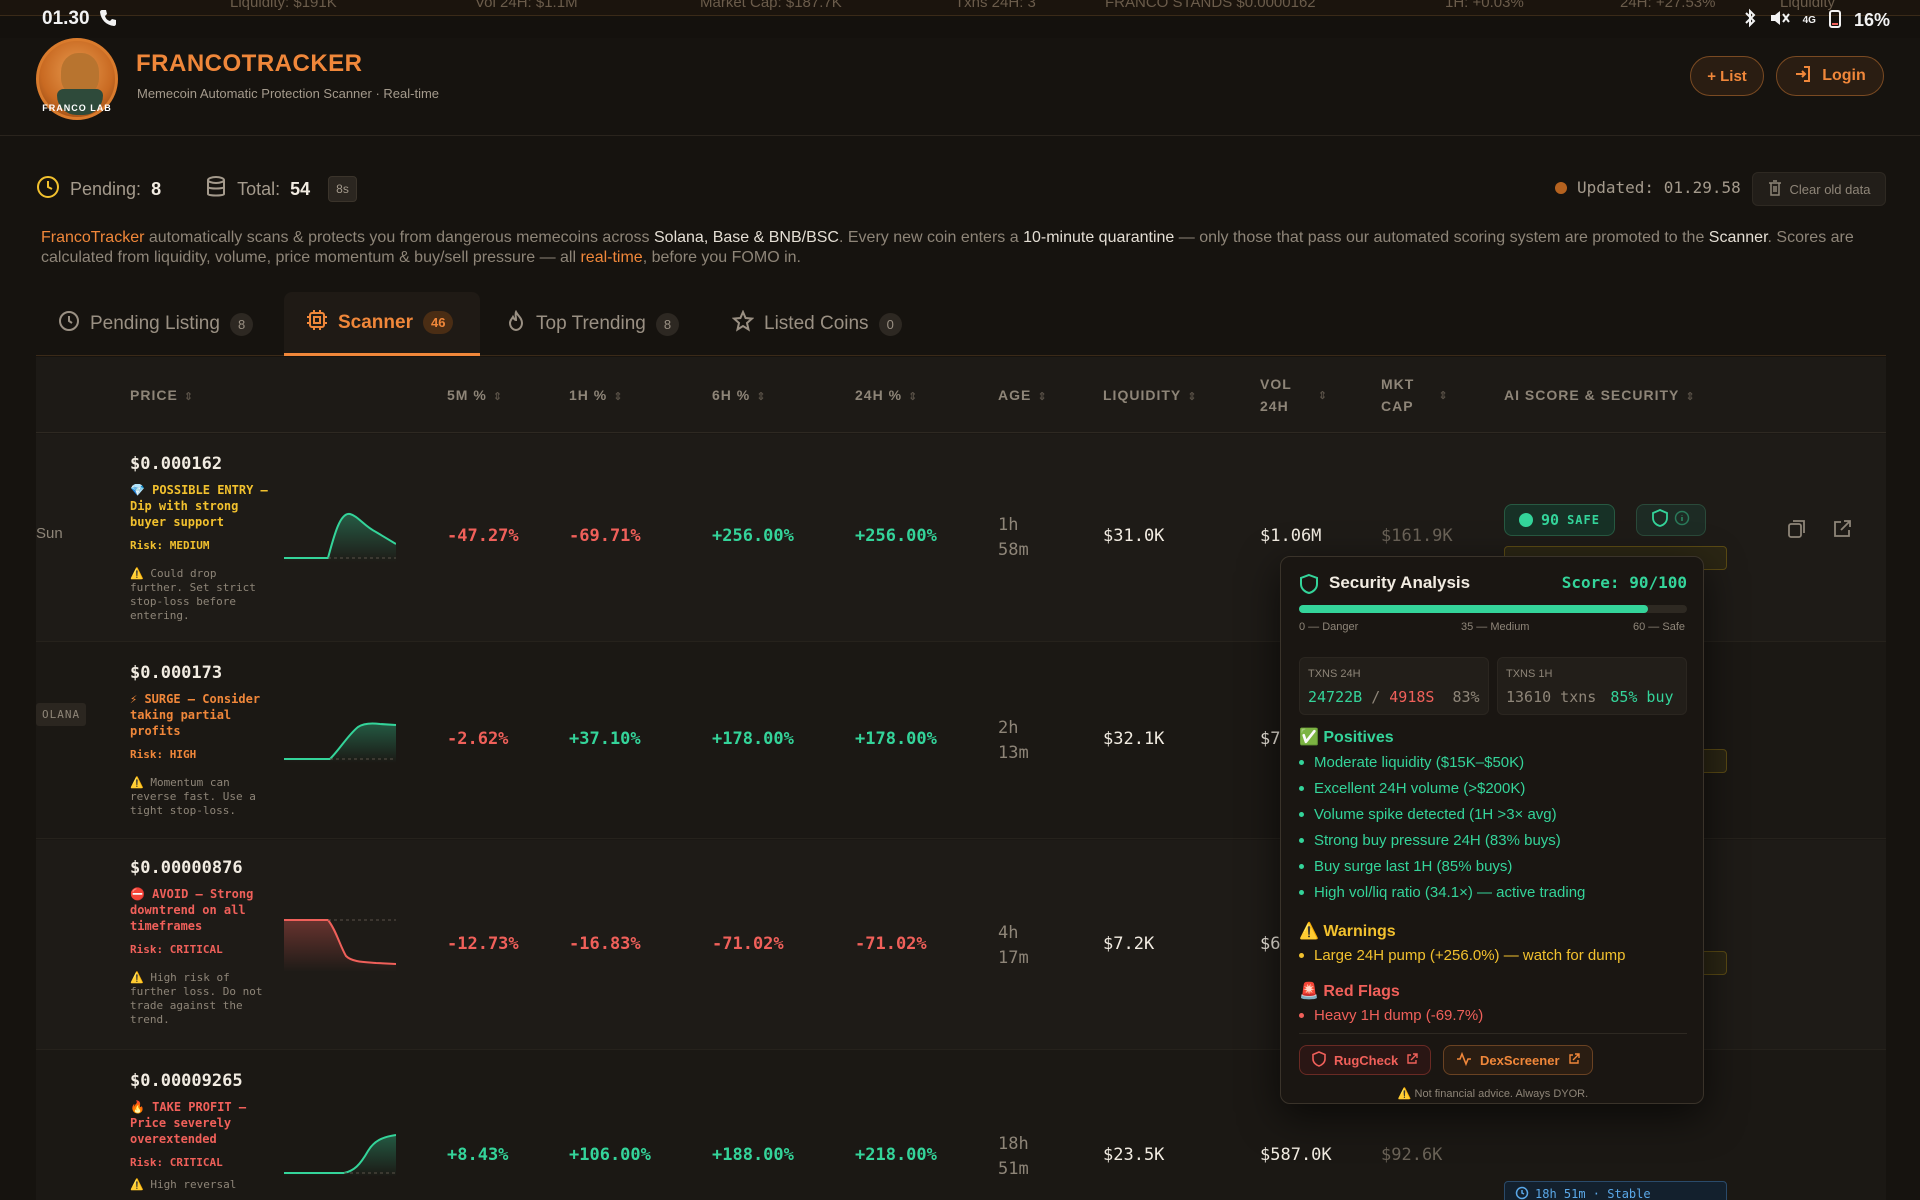  I want to click on activity-icon, so click(1464, 1060).